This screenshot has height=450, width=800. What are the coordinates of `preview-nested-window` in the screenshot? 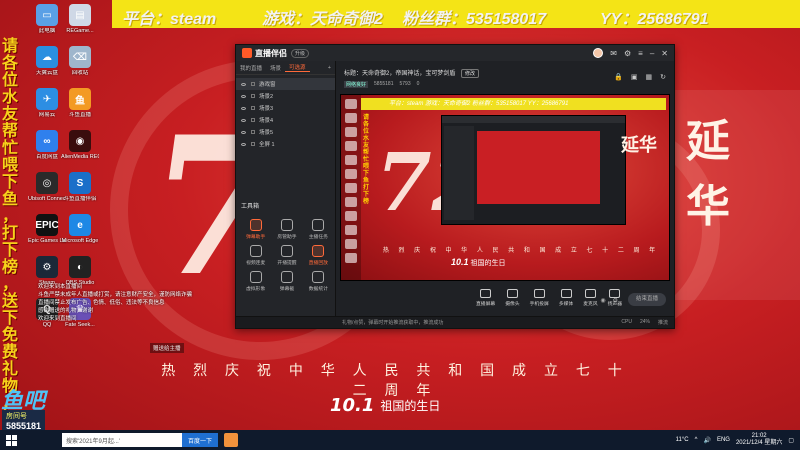 It's located at (533, 170).